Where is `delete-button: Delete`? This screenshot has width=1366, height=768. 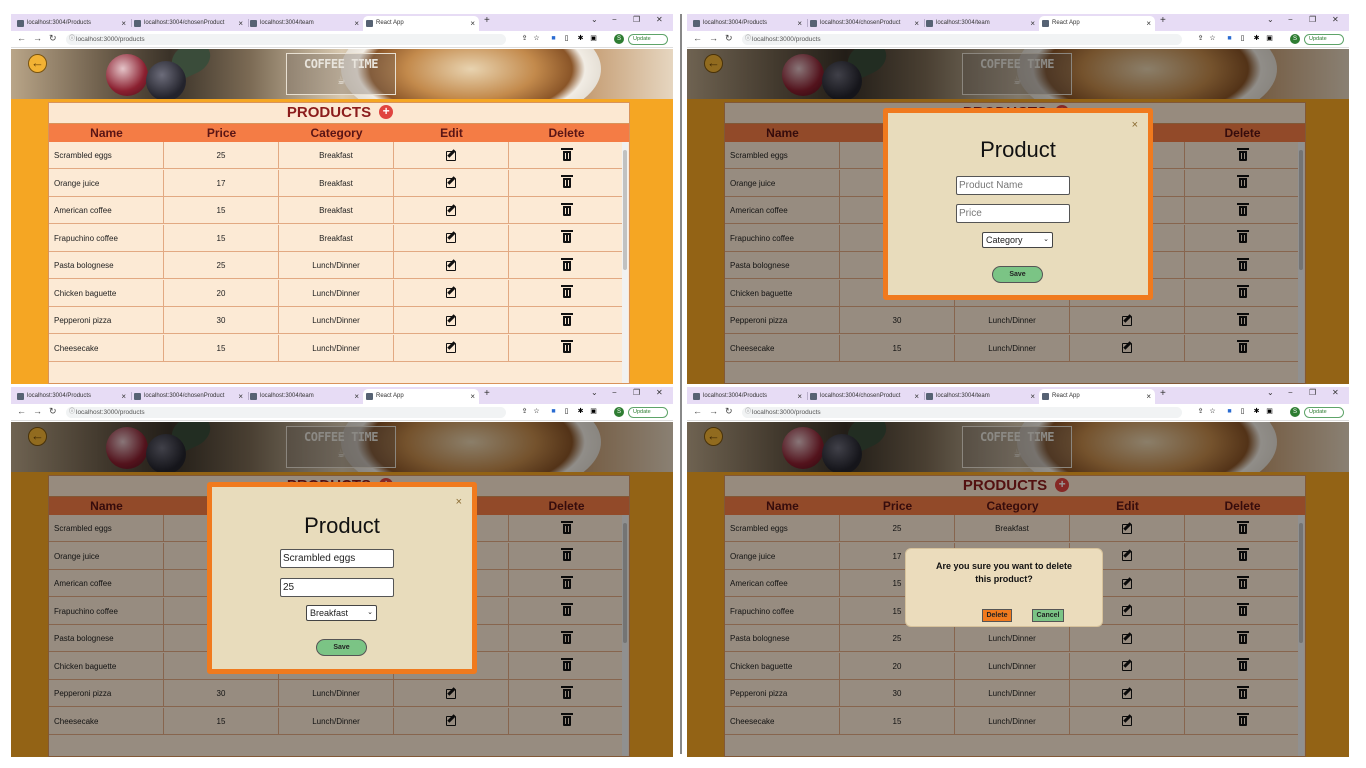 delete-button: Delete is located at coordinates (997, 615).